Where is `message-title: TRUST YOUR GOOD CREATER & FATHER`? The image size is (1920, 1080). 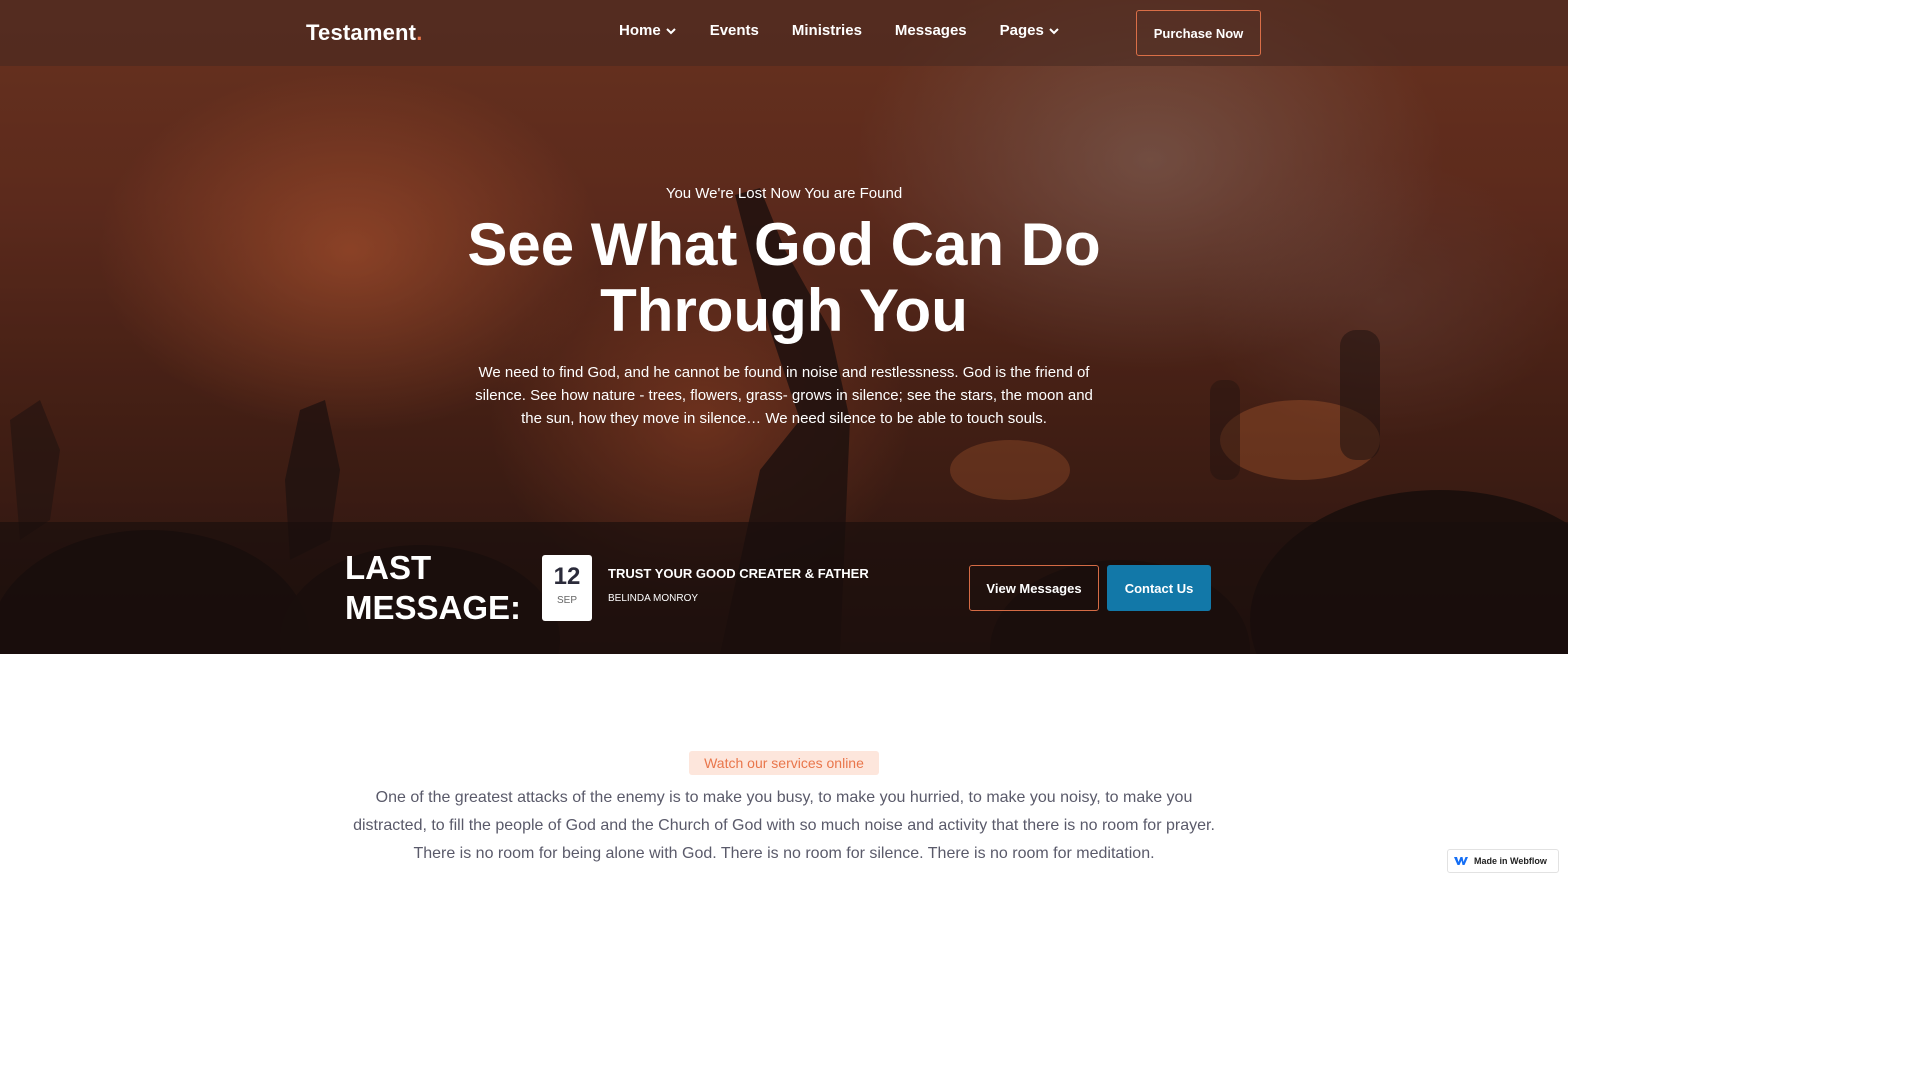
message-title: TRUST YOUR GOOD CREATER & FATHER is located at coordinates (738, 573).